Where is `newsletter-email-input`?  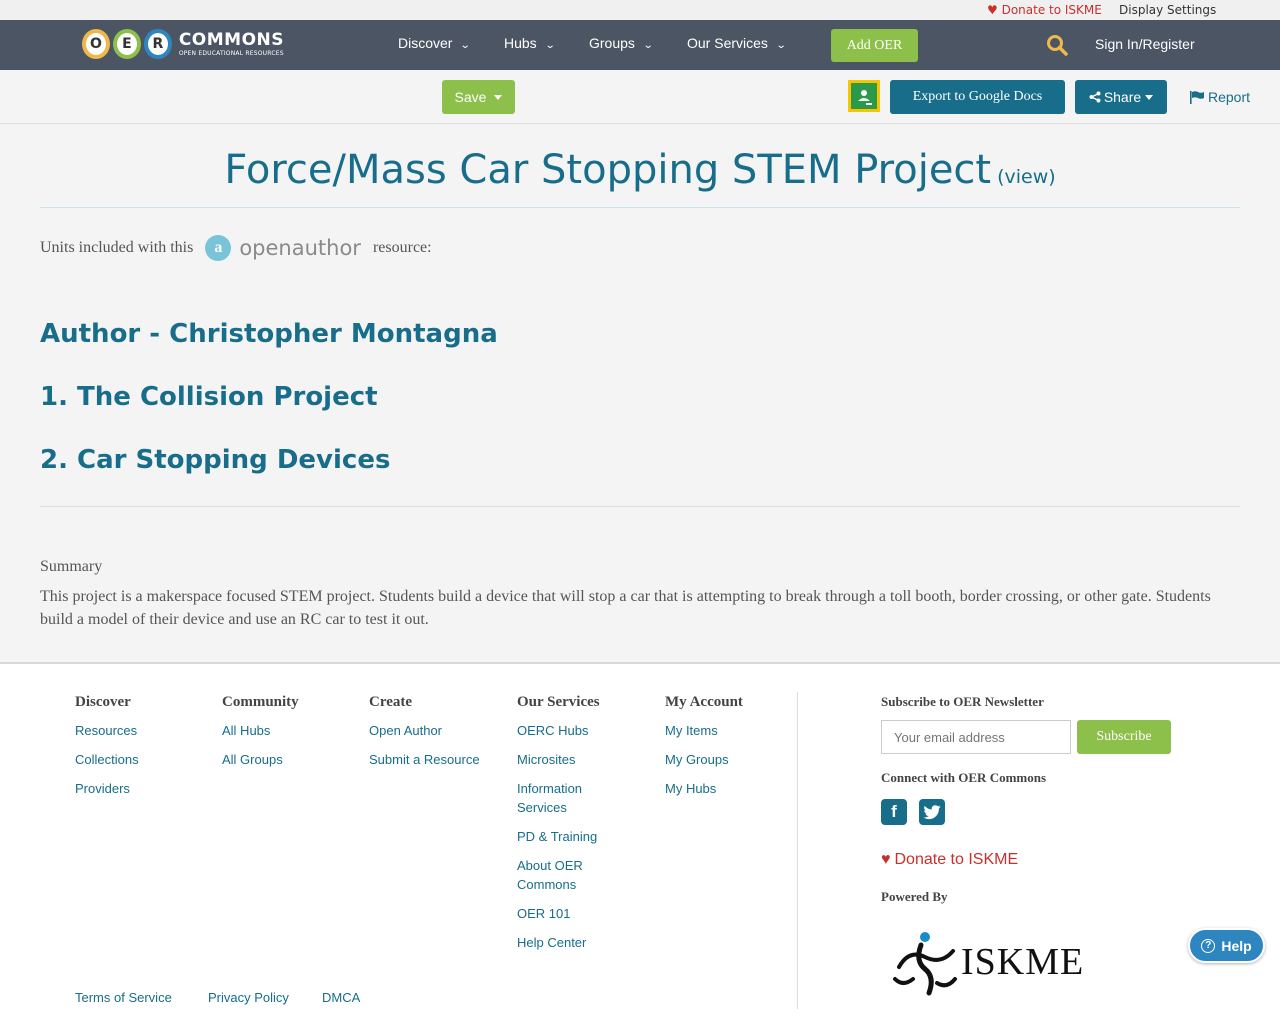
newsletter-email-input is located at coordinates (976, 737).